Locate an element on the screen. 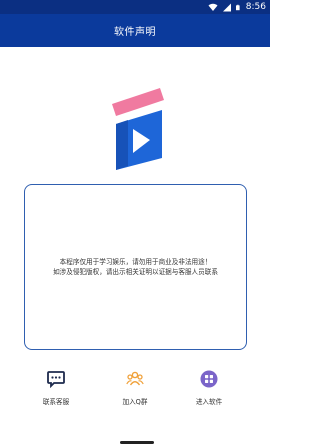 The height and width of the screenshot is (445, 320). notice-line-2: 如涉及侵犯版权，请出示相关证明以证据与客服人员联系 is located at coordinates (135, 272).